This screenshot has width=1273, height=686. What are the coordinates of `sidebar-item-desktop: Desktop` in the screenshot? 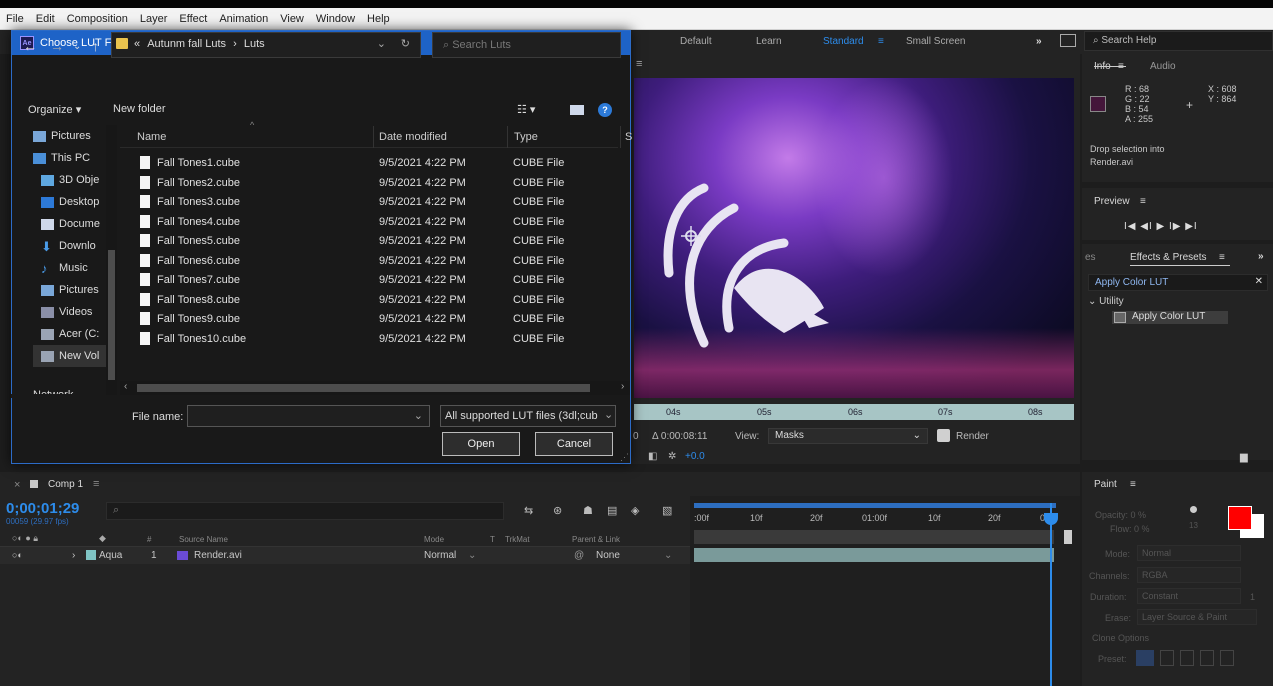 It's located at (75, 202).